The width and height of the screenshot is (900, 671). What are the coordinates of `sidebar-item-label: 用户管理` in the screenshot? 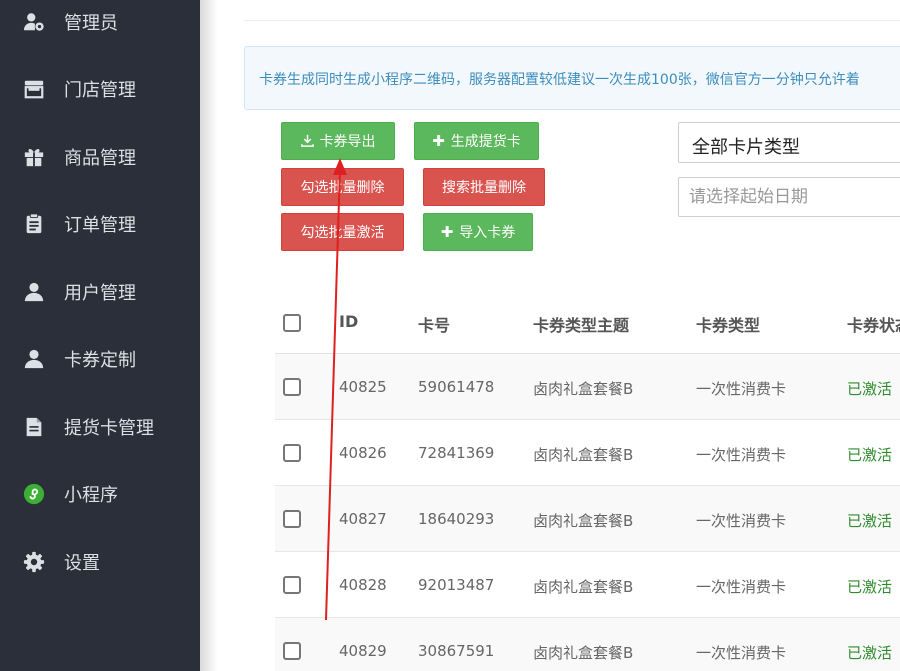 It's located at (100, 293).